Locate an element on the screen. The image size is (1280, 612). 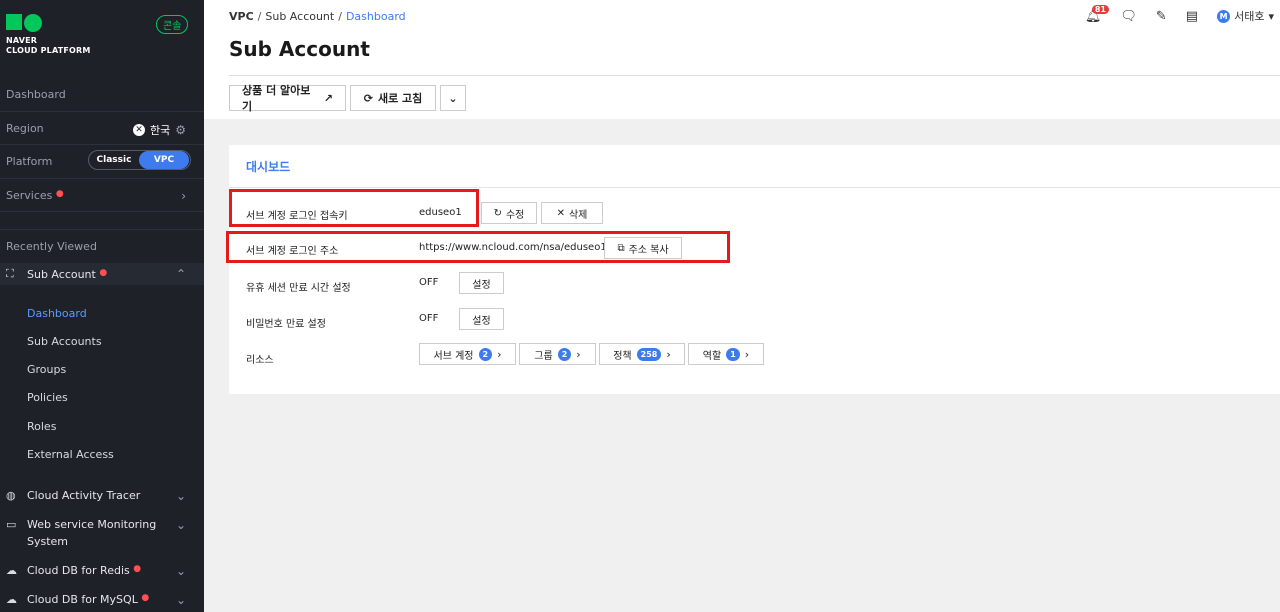
count-badge: 258 is located at coordinates (649, 354).